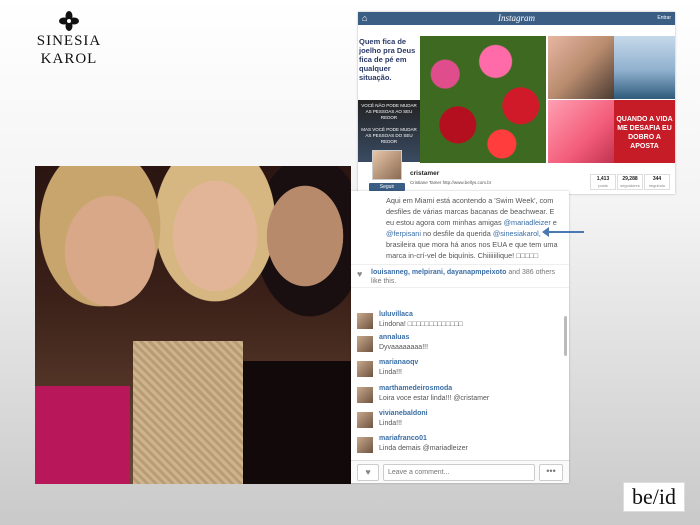  What do you see at coordinates (403, 233) in the screenshot?
I see `mention-link: @ferpisani` at bounding box center [403, 233].